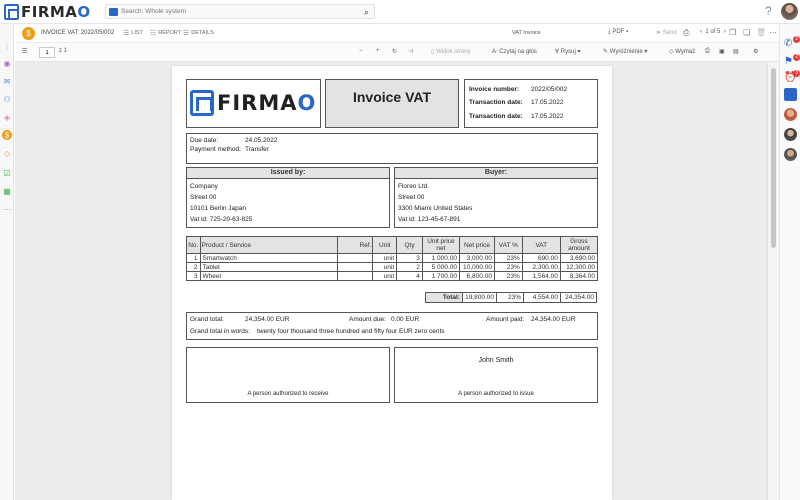 This screenshot has width=800, height=500. Describe the element at coordinates (257, 149) in the screenshot. I see `payment-method: Transfer` at that location.